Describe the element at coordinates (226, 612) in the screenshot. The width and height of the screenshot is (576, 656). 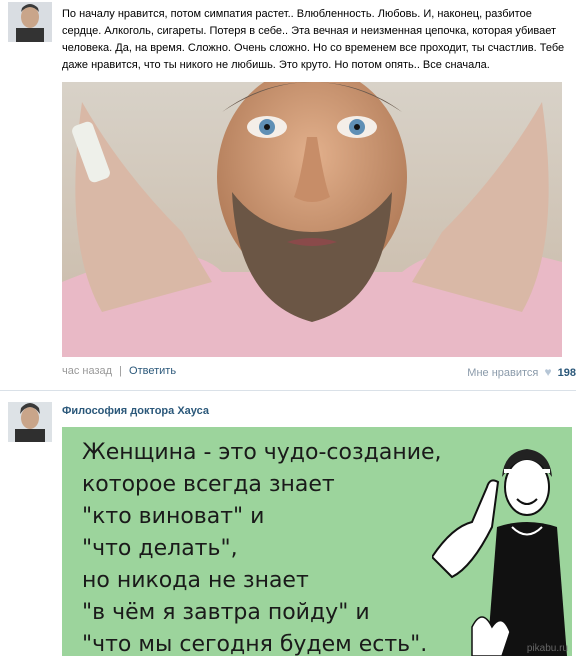
I see `meme-line: "в чём я завтра пойду" и` at that location.